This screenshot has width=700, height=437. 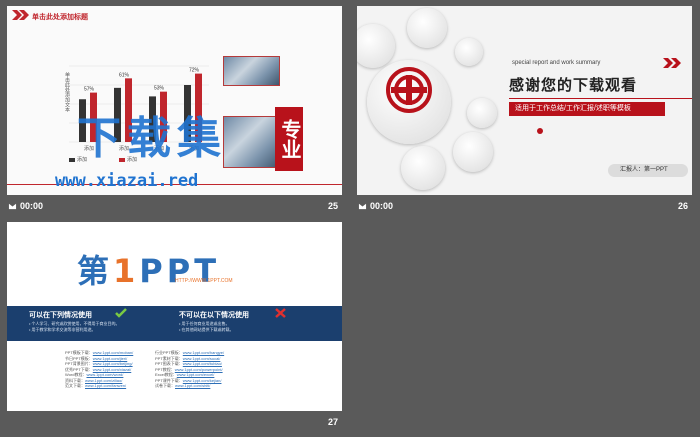 What do you see at coordinates (251, 142) in the screenshot?
I see `photo-meeting` at bounding box center [251, 142].